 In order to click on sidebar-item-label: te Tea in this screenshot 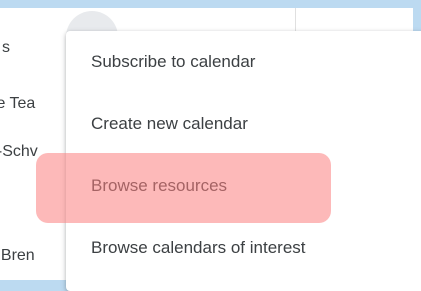, I will do `click(17, 104)`.